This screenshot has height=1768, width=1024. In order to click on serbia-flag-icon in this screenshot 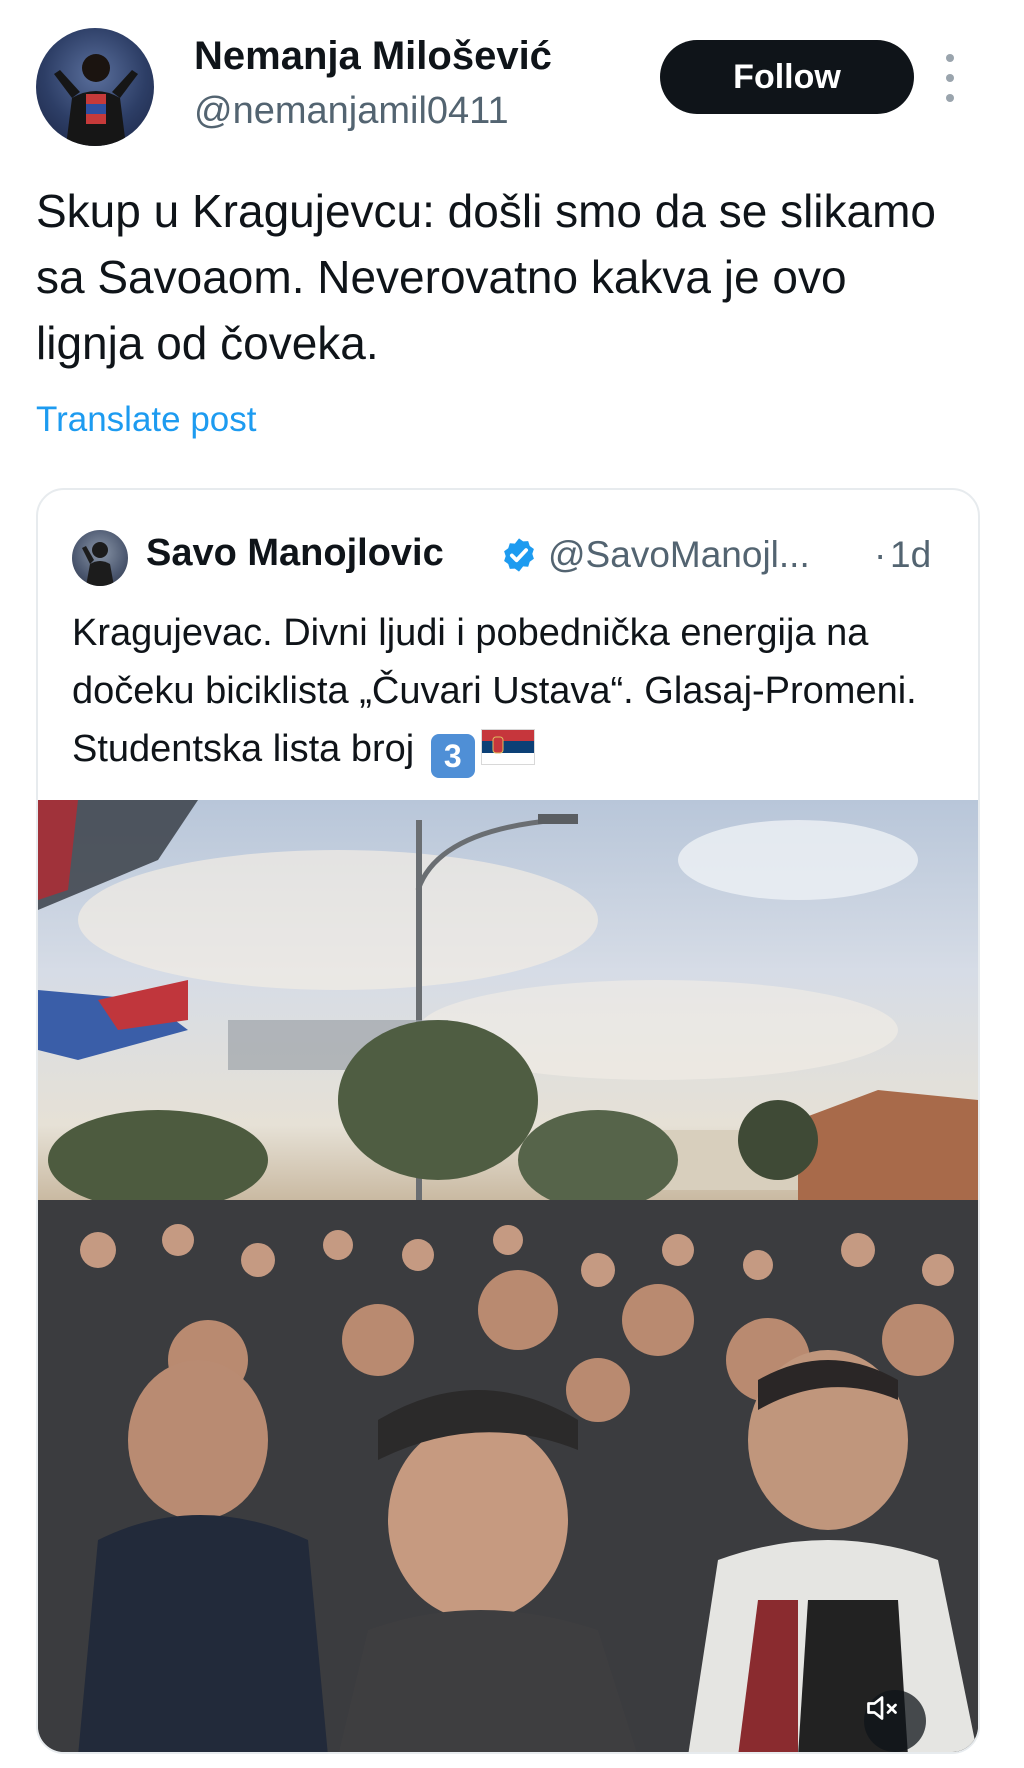, I will do `click(507, 747)`.